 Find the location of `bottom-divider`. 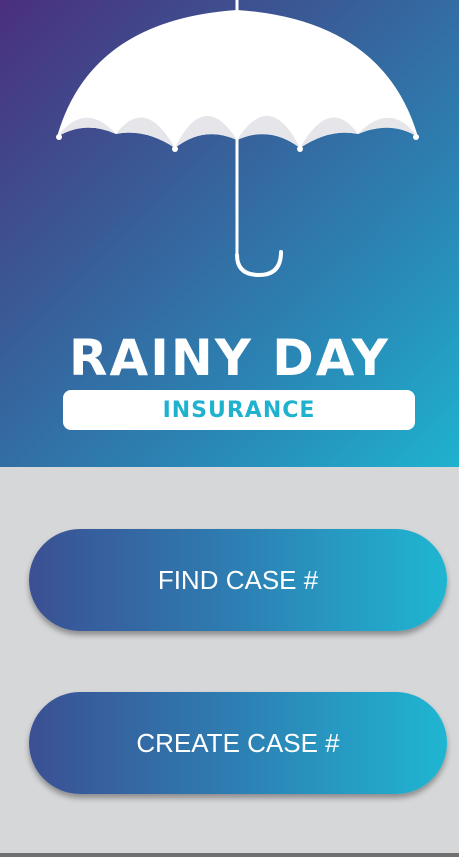

bottom-divider is located at coordinates (229, 855).